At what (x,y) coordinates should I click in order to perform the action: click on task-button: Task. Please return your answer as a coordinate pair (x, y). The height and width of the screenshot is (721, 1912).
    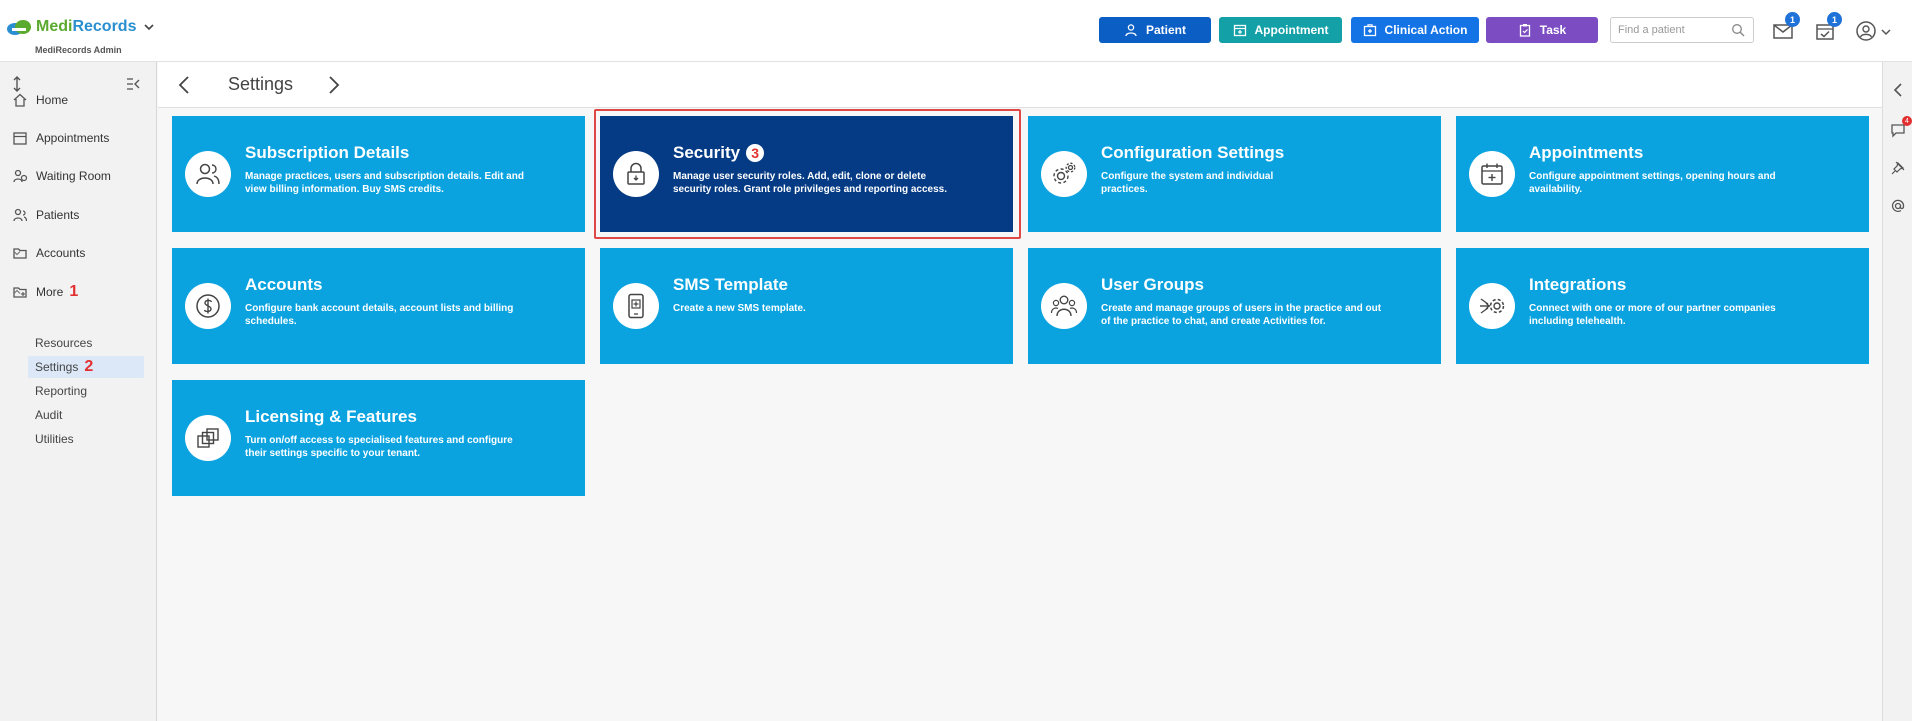
    Looking at the image, I should click on (1542, 30).